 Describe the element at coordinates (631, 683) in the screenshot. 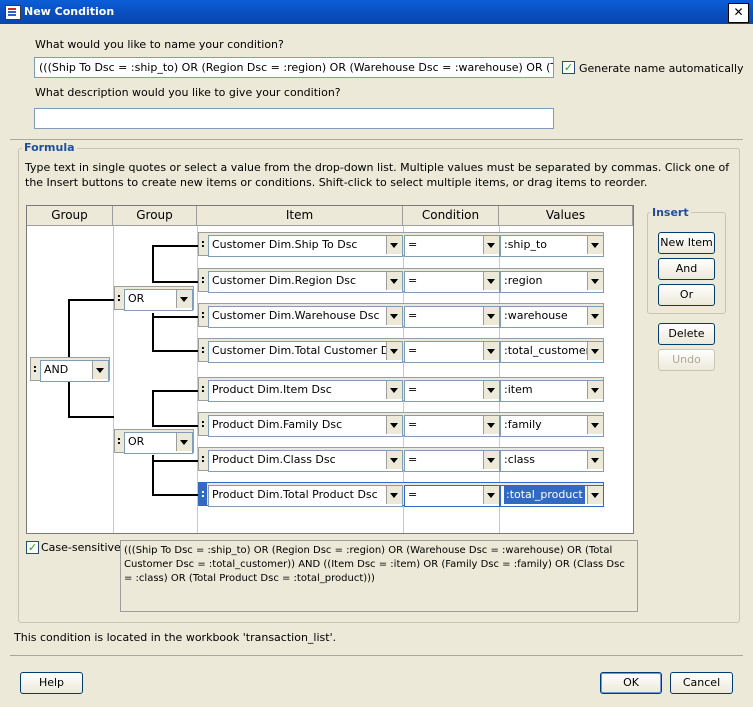

I see `ok-button: OK` at that location.